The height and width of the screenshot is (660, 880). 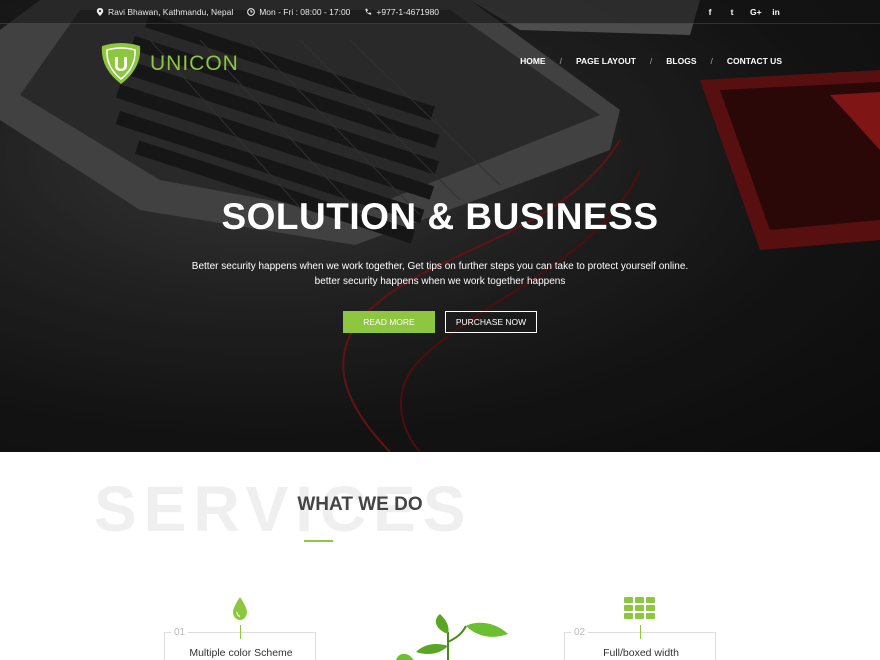 I want to click on address-info: Ravi Bhawan, Kathmandu, Nepal, so click(x=164, y=12).